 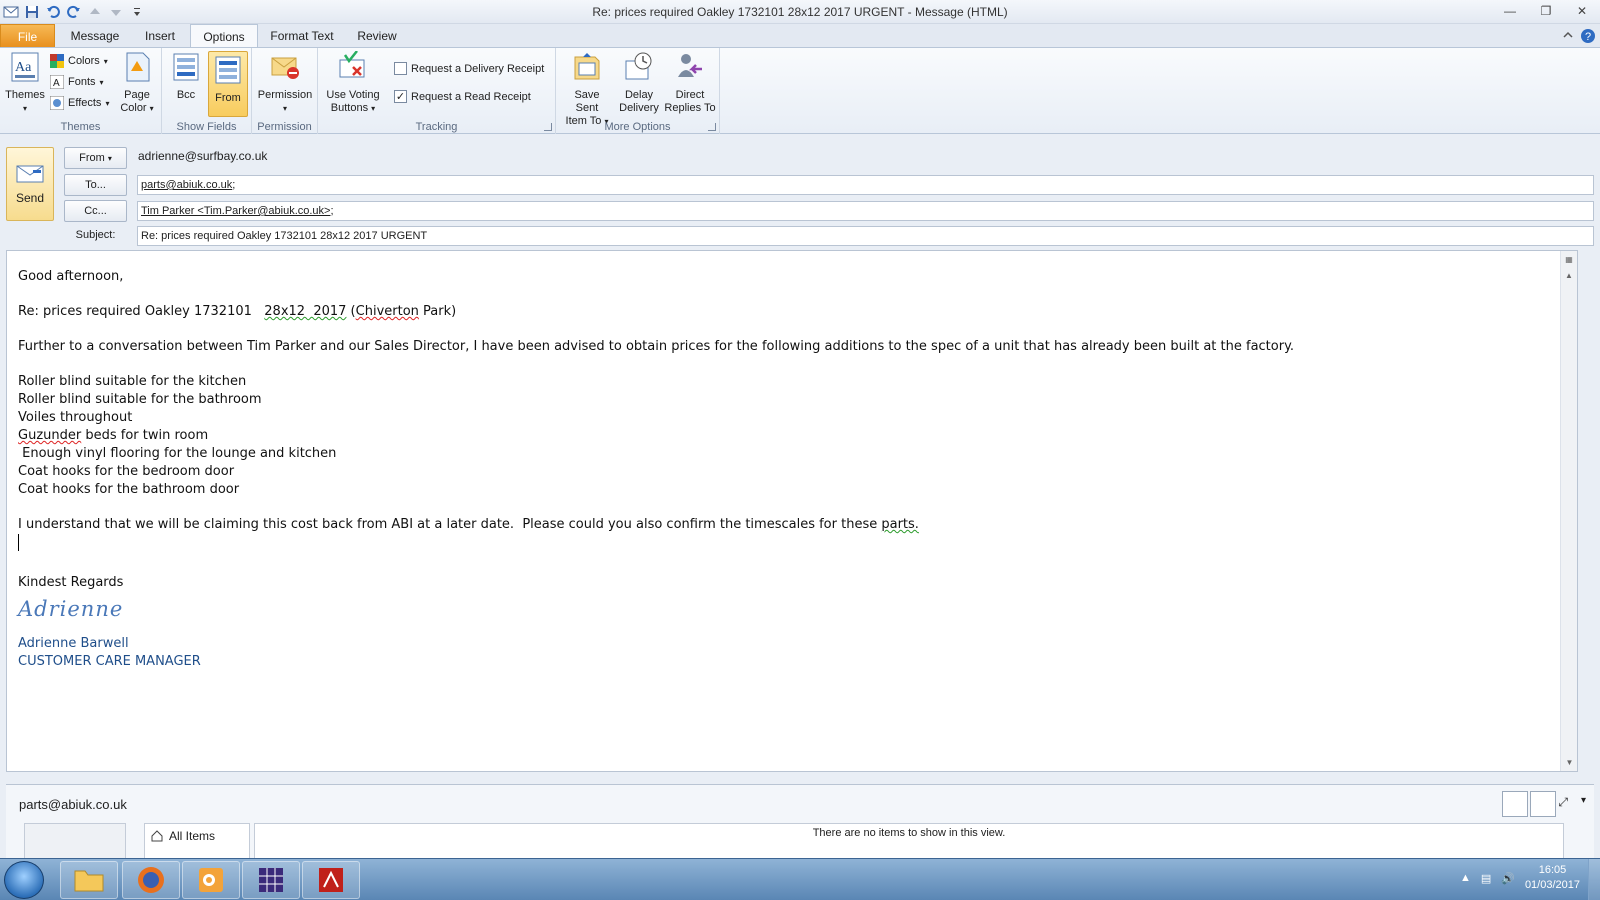 I want to click on ribbon-corner-controls: ?, so click(x=1579, y=36).